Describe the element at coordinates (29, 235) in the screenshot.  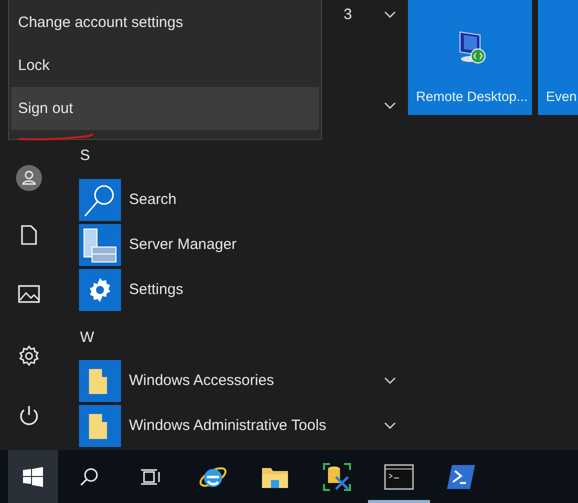
I see `document-icon` at that location.